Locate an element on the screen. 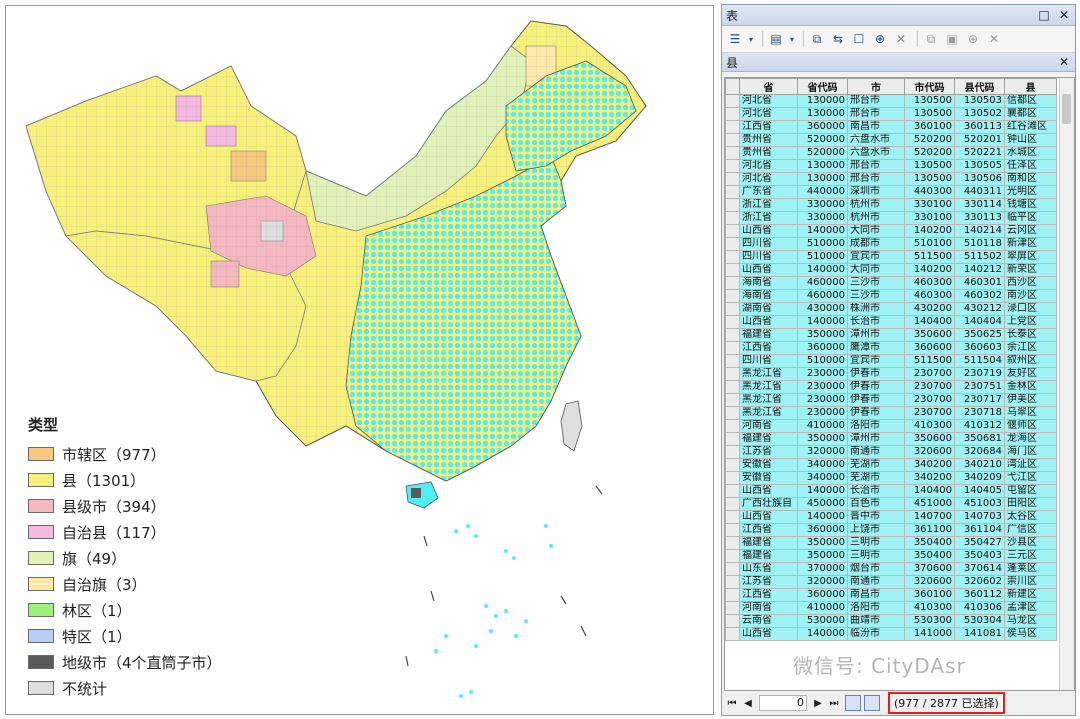 The width and height of the screenshot is (1080, 719). table-row: 湖南省 430000 株洲市 430200 430212 渌口区 is located at coordinates (891, 309).